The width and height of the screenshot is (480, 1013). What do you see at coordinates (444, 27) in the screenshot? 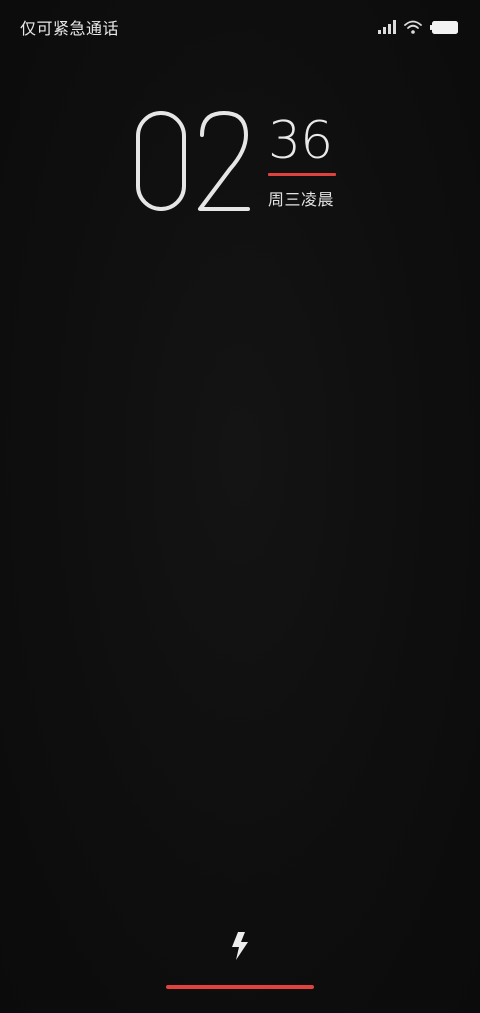
I see `battery-icon` at bounding box center [444, 27].